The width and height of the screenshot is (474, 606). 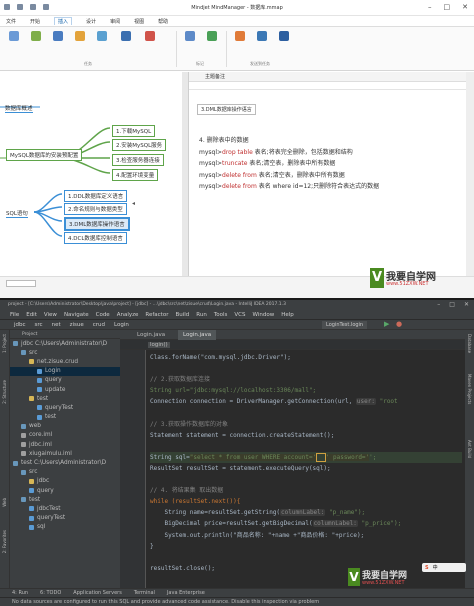 I want to click on editor-tab-active: Login.java, so click(x=197, y=335).